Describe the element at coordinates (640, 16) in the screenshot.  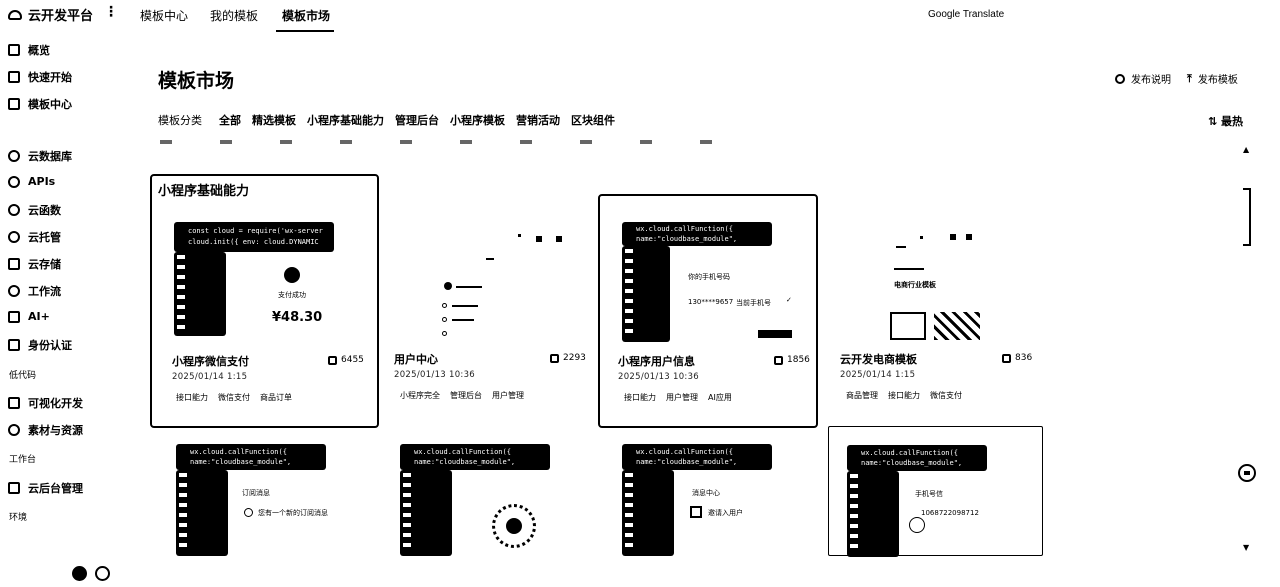
I see `top-bar: 云开发平台 ⋮ 模板中心 我的模板 模板市场 Google Translate` at that location.